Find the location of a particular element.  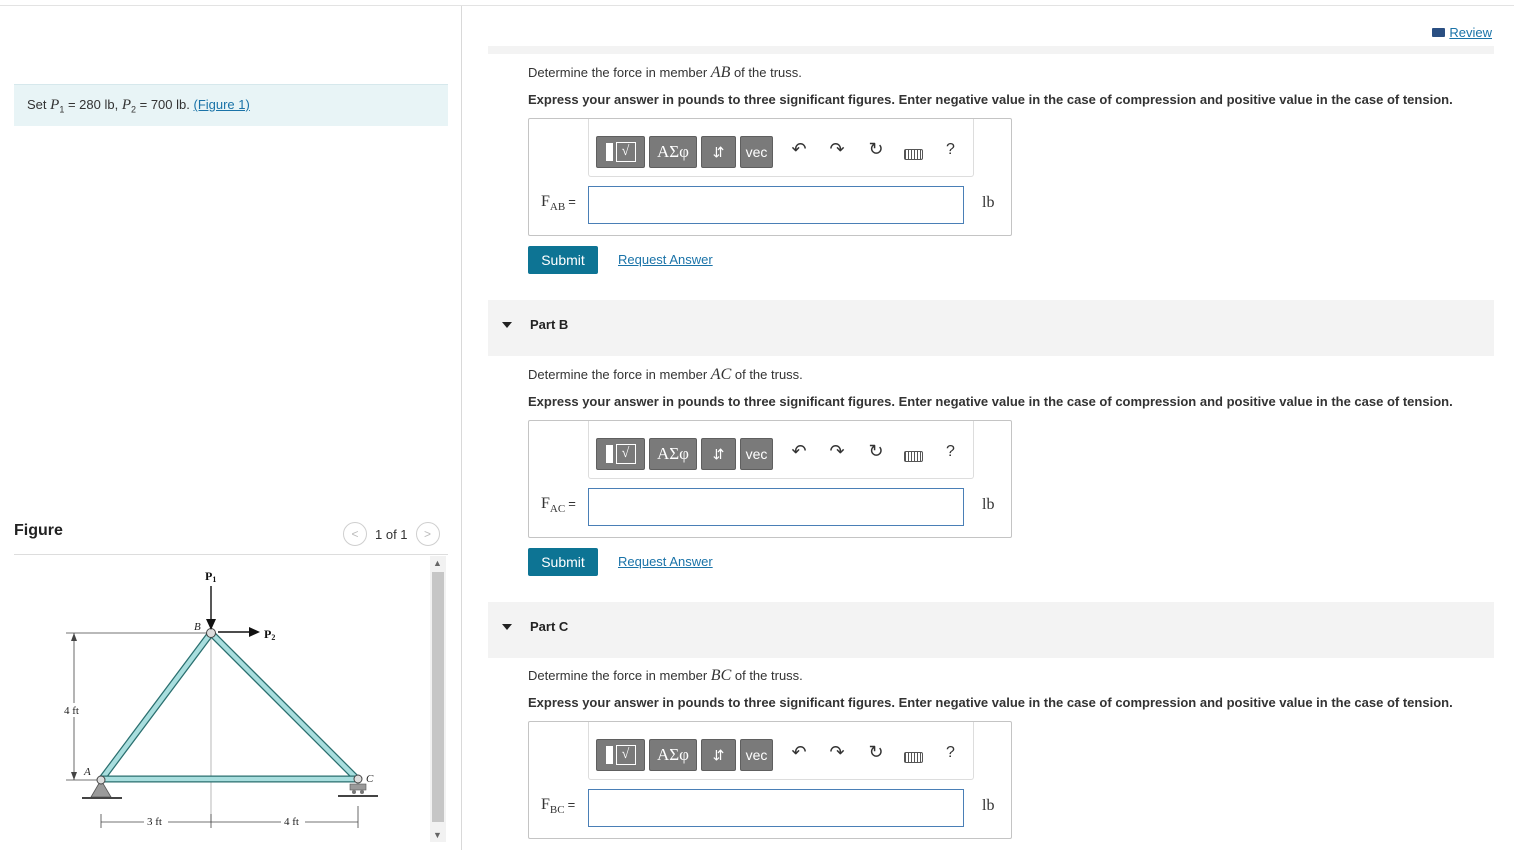

book-icon is located at coordinates (1439, 32).